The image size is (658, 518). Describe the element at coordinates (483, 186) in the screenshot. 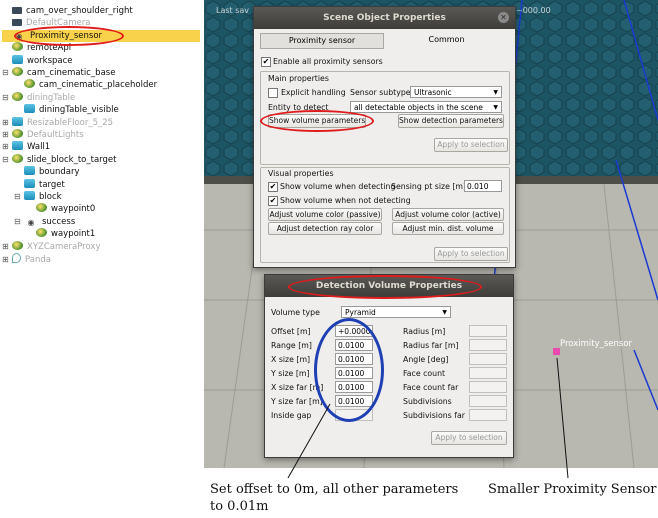

I see `sensing-point-size-field: 0.010` at that location.